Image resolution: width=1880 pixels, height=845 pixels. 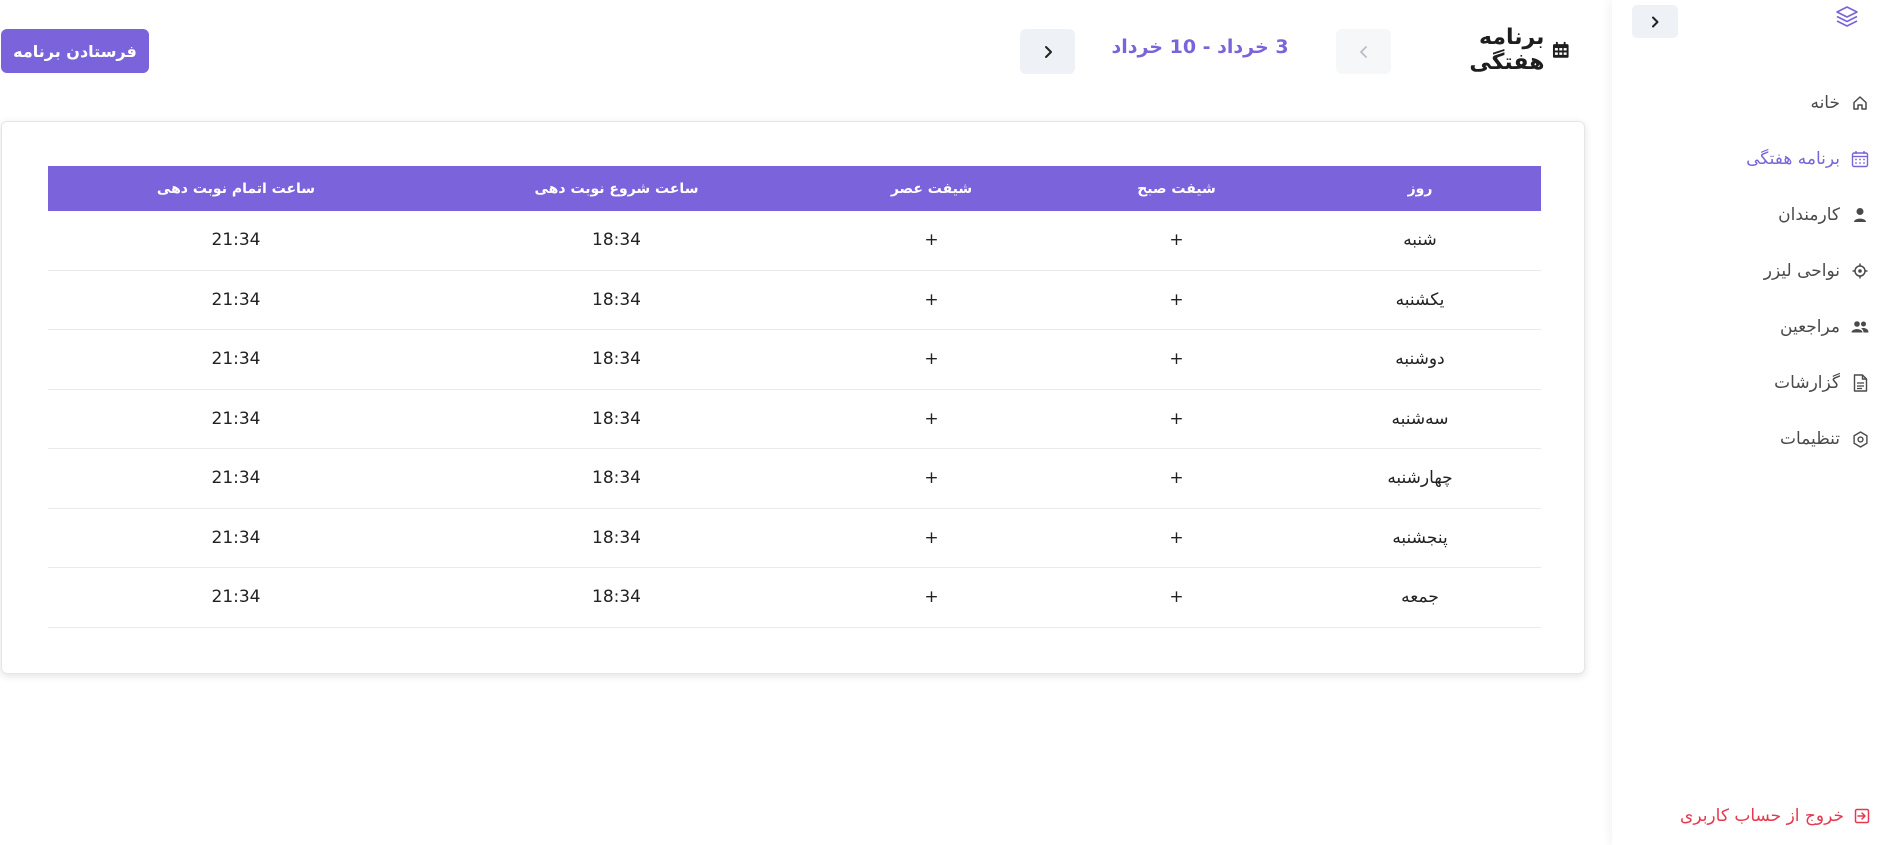 I want to click on user-icon, so click(x=1860, y=215).